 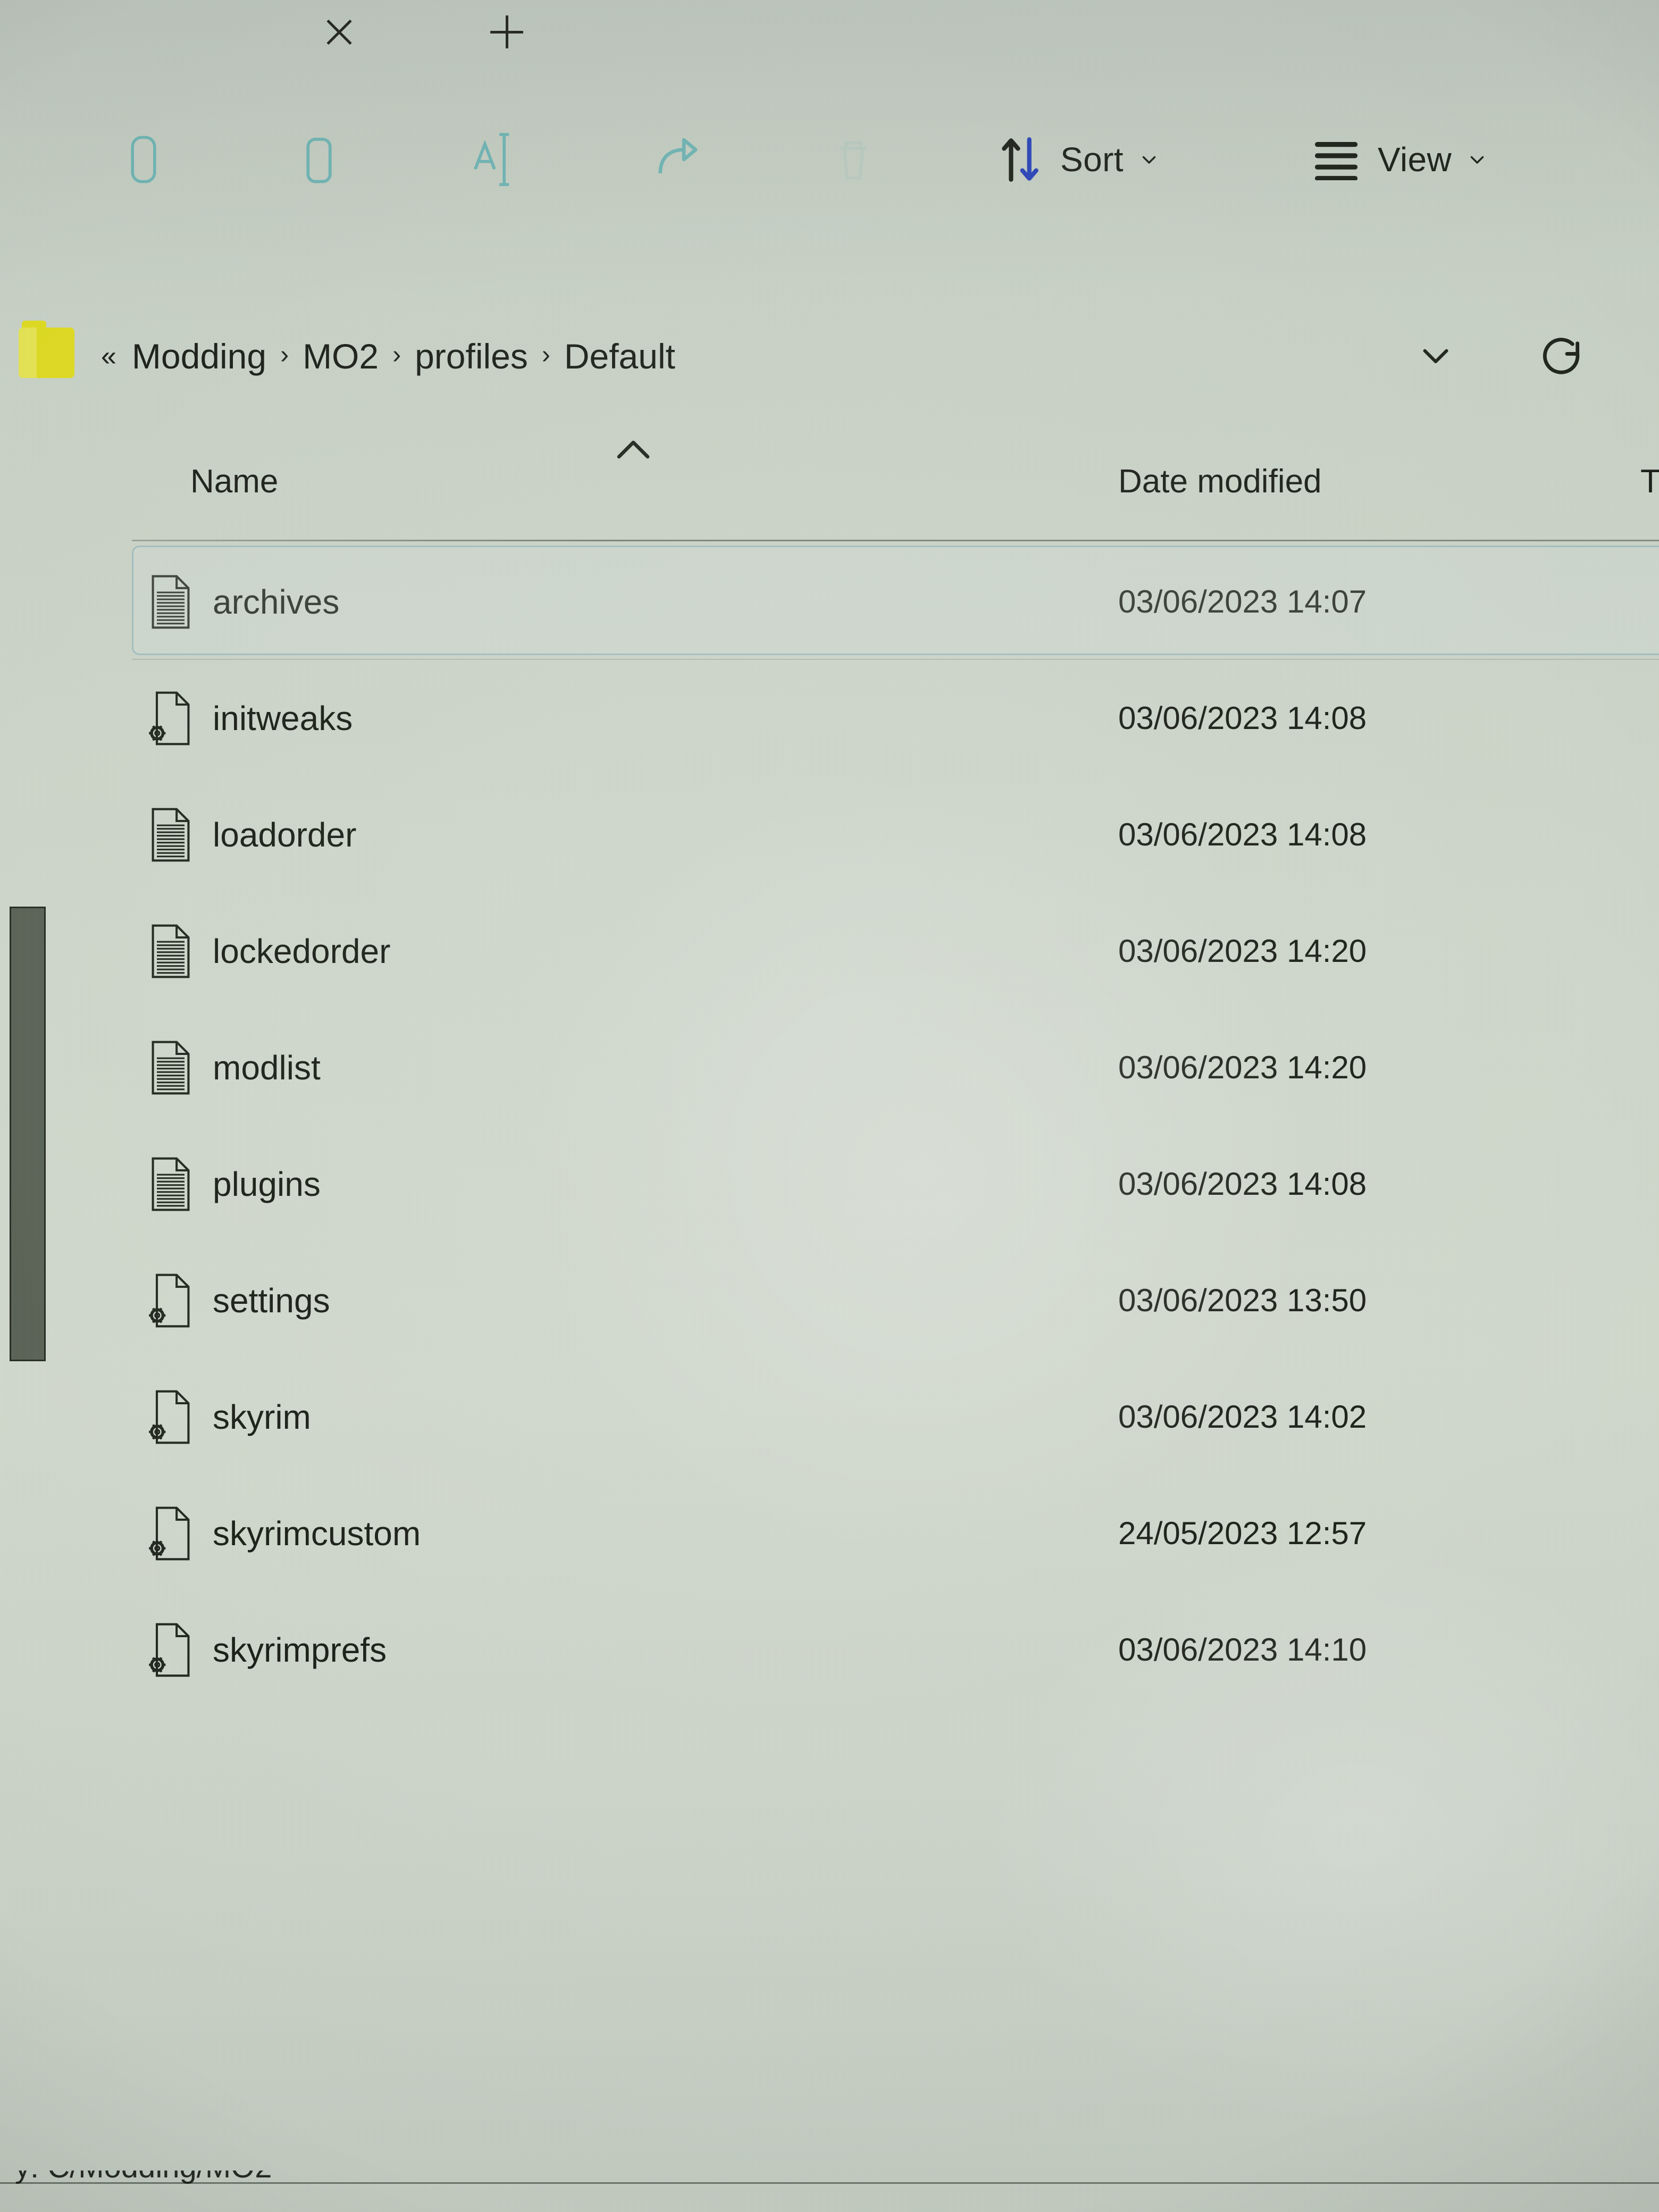 What do you see at coordinates (471, 356) in the screenshot?
I see `breadcrumb-item-profiles: profiles` at bounding box center [471, 356].